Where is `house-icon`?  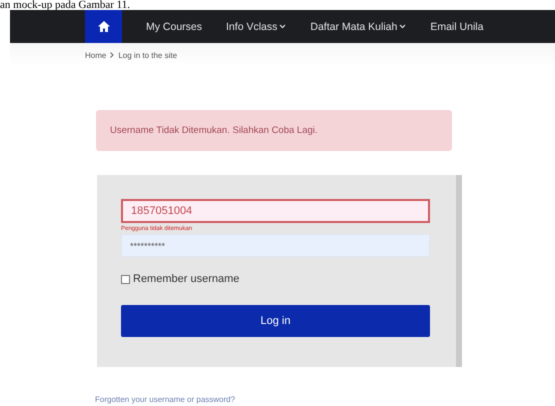 house-icon is located at coordinates (104, 26).